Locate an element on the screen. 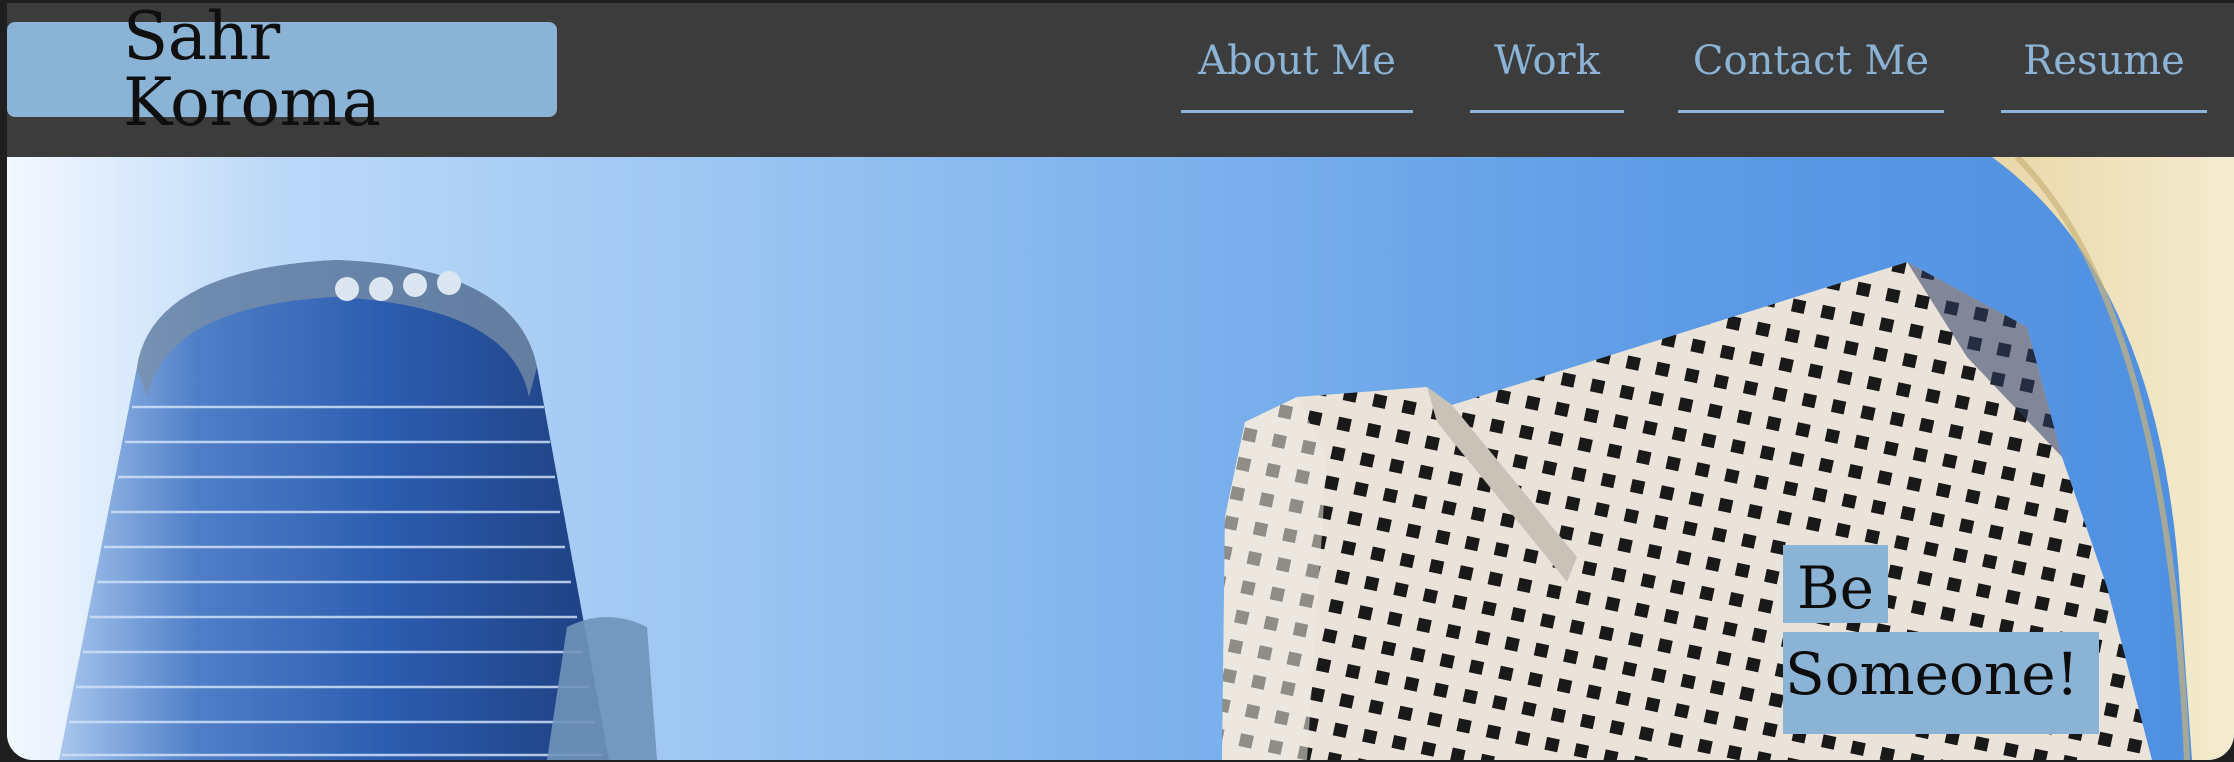 This screenshot has height=762, width=2234. nav-item-resume: Resume is located at coordinates (2104, 76).